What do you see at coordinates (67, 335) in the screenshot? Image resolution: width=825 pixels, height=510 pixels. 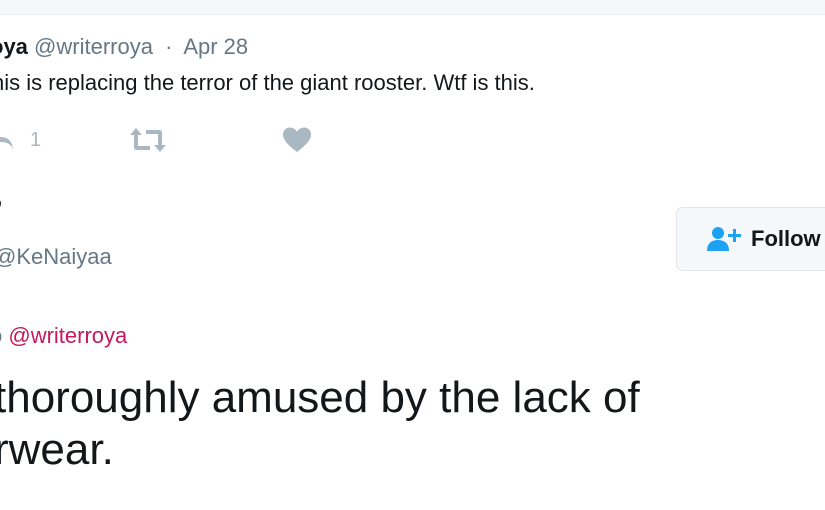 I see `replying-mention-link: @writerroya` at bounding box center [67, 335].